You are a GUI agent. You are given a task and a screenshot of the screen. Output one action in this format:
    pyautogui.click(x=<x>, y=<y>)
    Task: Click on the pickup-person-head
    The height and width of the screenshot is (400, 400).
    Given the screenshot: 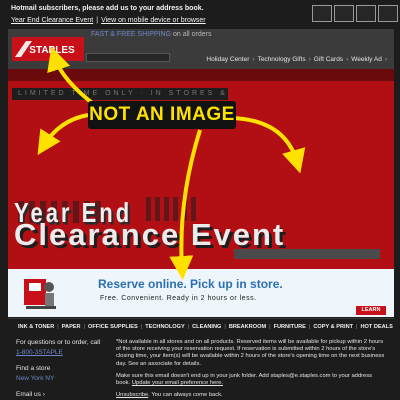 What is the action you would take?
    pyautogui.click(x=49, y=287)
    